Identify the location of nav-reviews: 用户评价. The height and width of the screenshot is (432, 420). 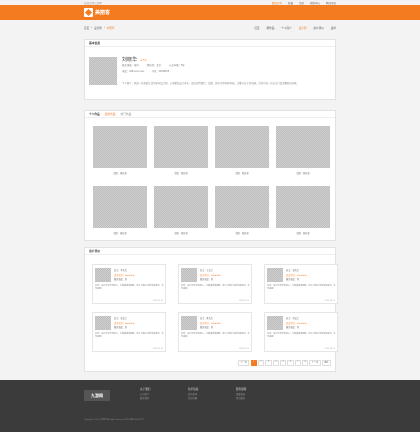
(318, 28).